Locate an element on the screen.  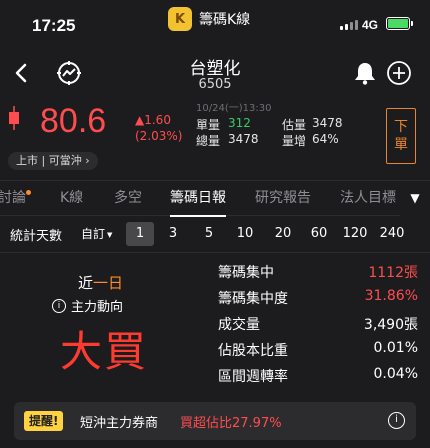
period-option-20: 20 is located at coordinates (283, 234).